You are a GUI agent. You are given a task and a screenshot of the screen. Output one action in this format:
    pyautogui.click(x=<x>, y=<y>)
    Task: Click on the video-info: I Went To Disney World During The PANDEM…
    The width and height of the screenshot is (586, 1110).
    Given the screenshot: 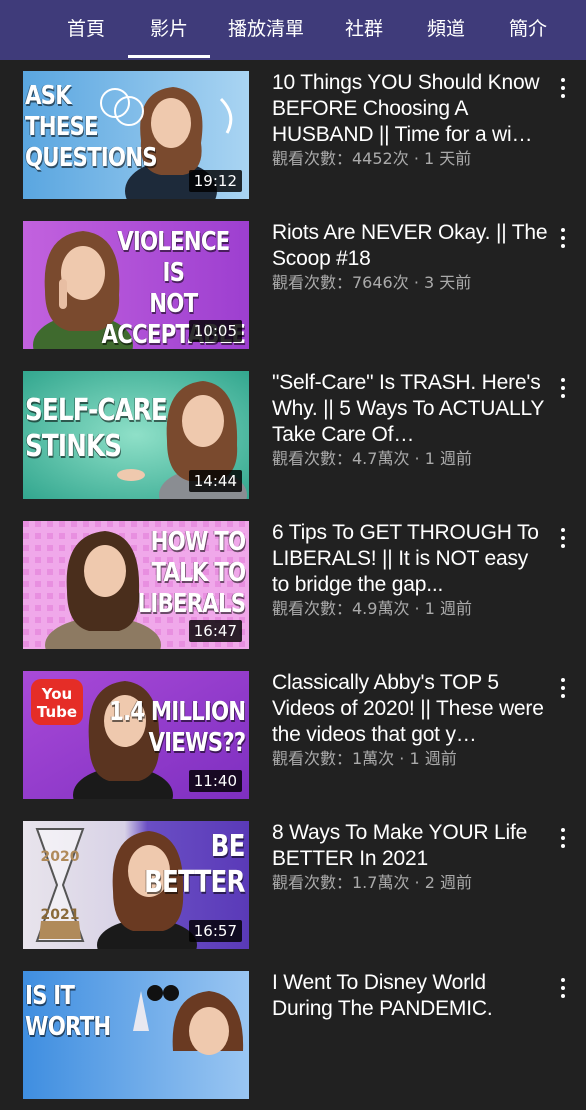 What is the action you would take?
    pyautogui.click(x=411, y=996)
    